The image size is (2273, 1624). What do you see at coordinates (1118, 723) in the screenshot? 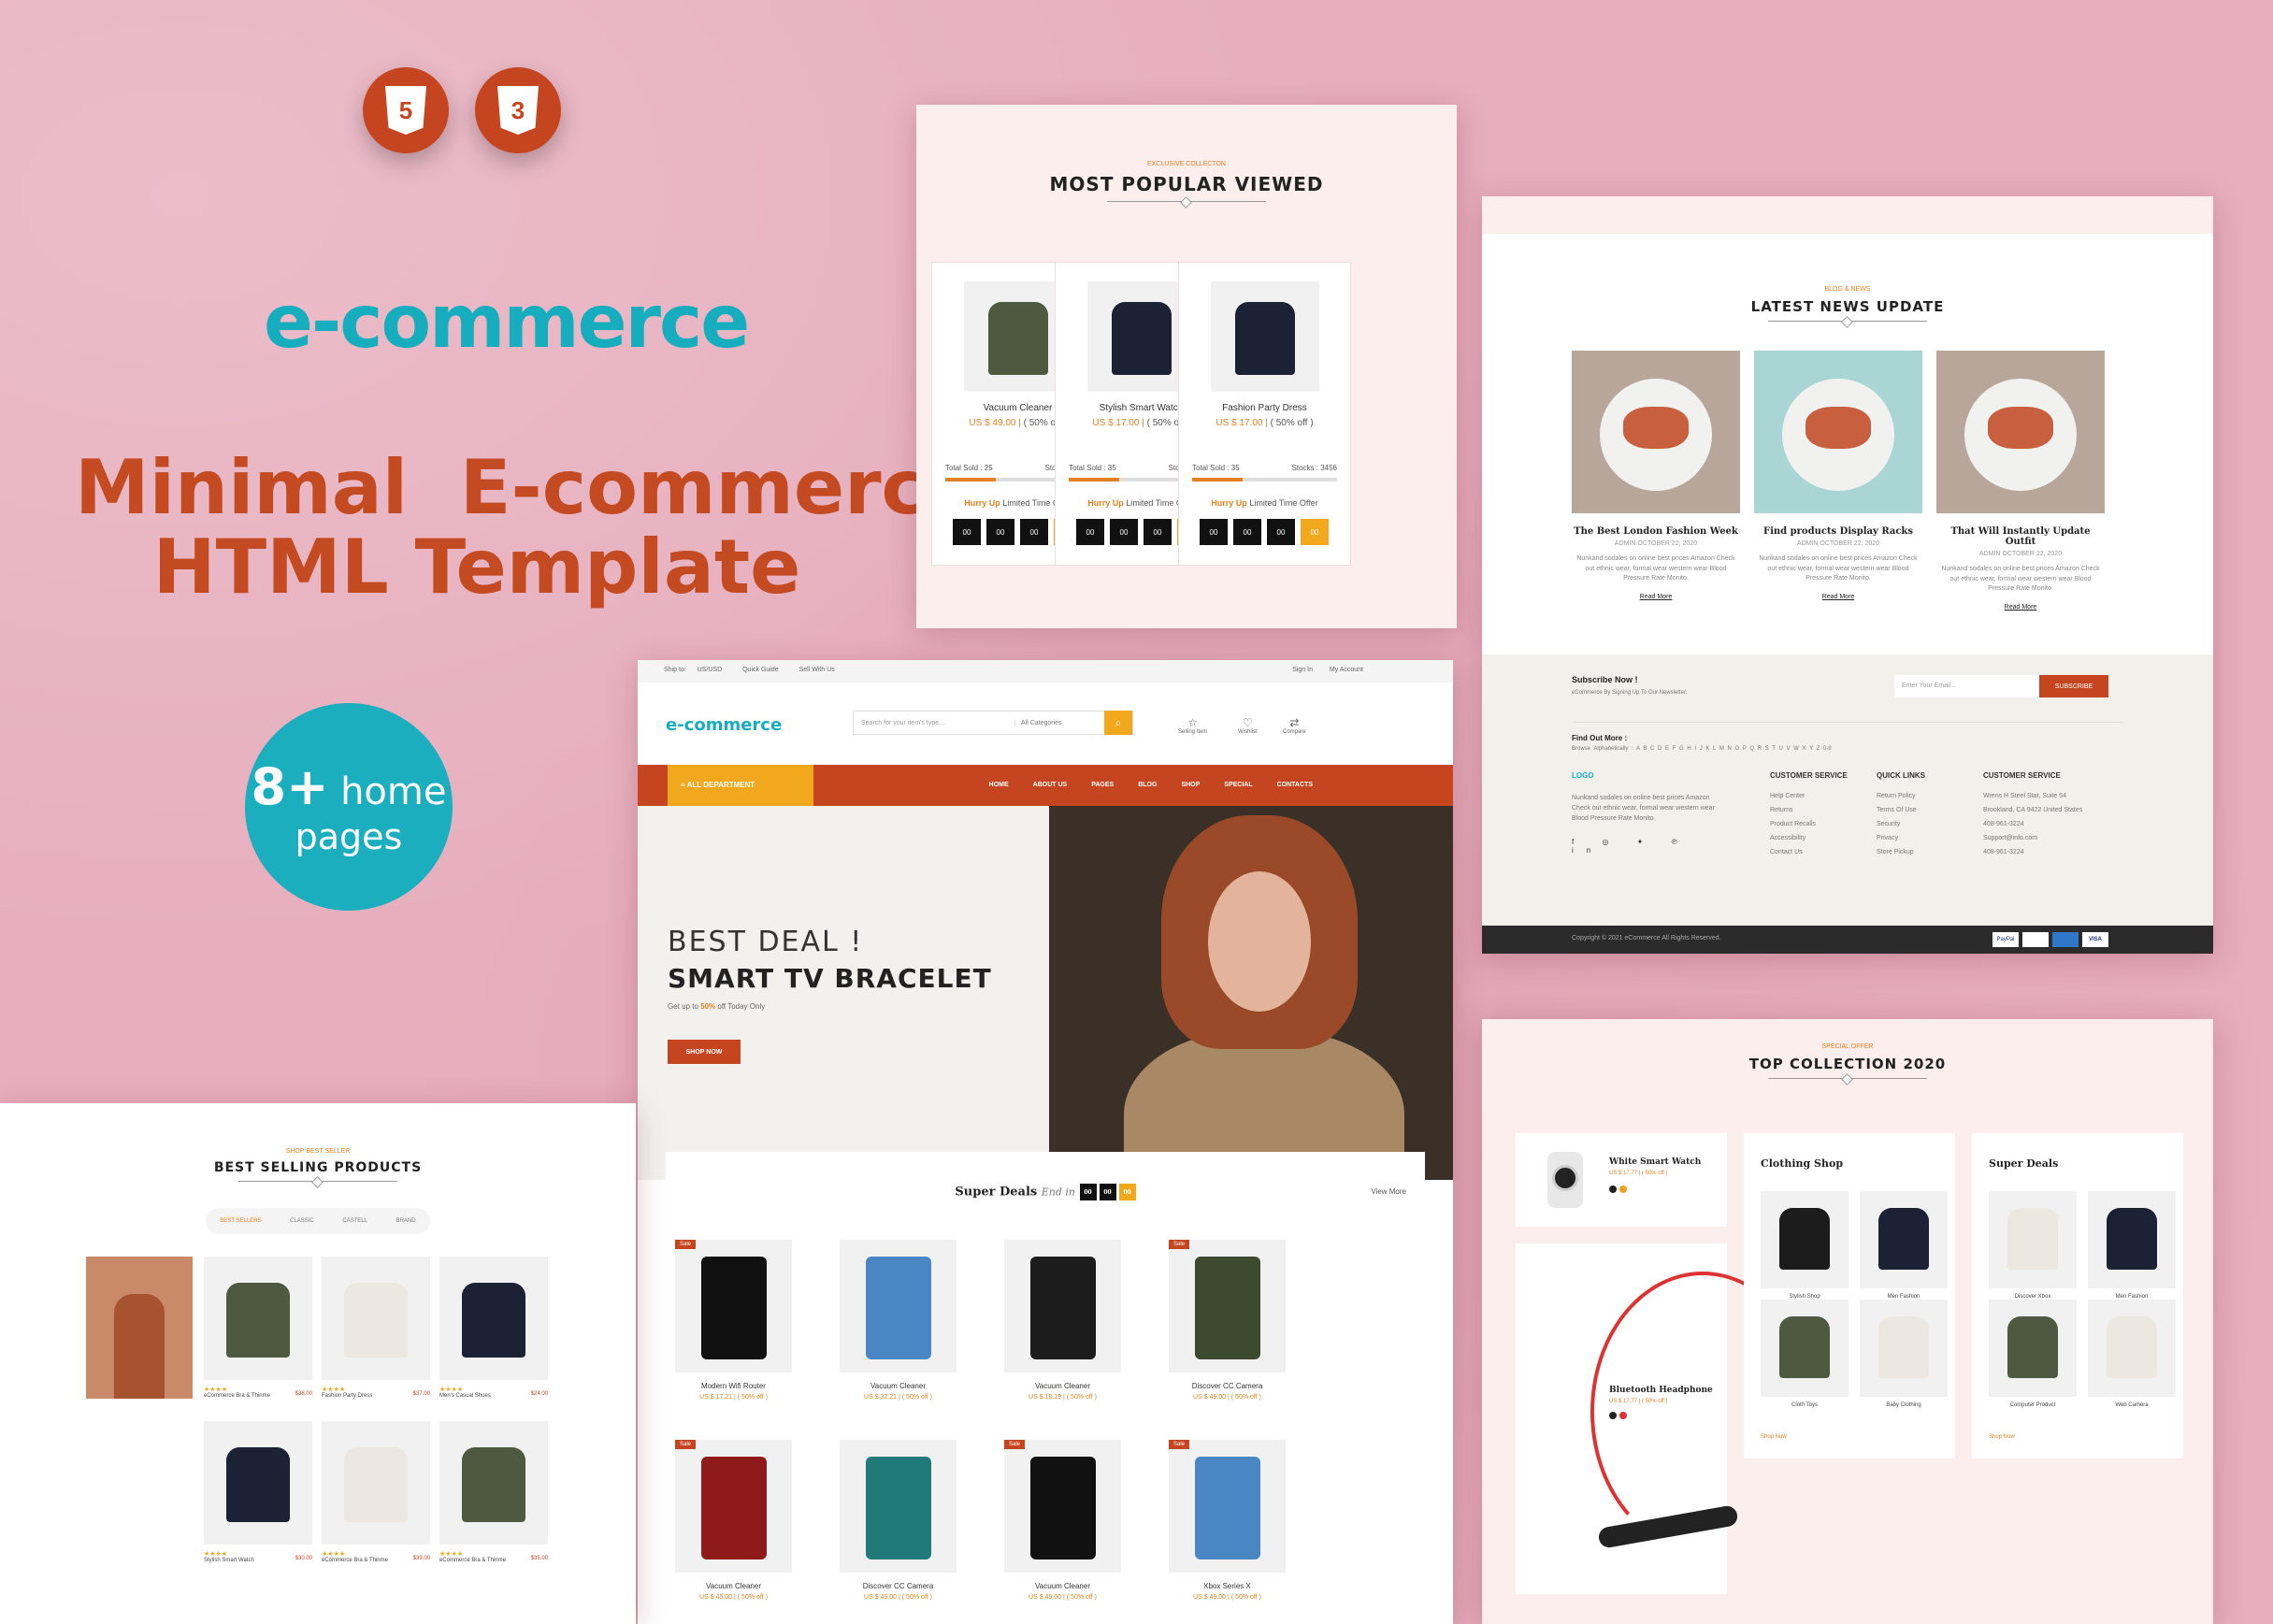
I see `search-button: ⌕` at bounding box center [1118, 723].